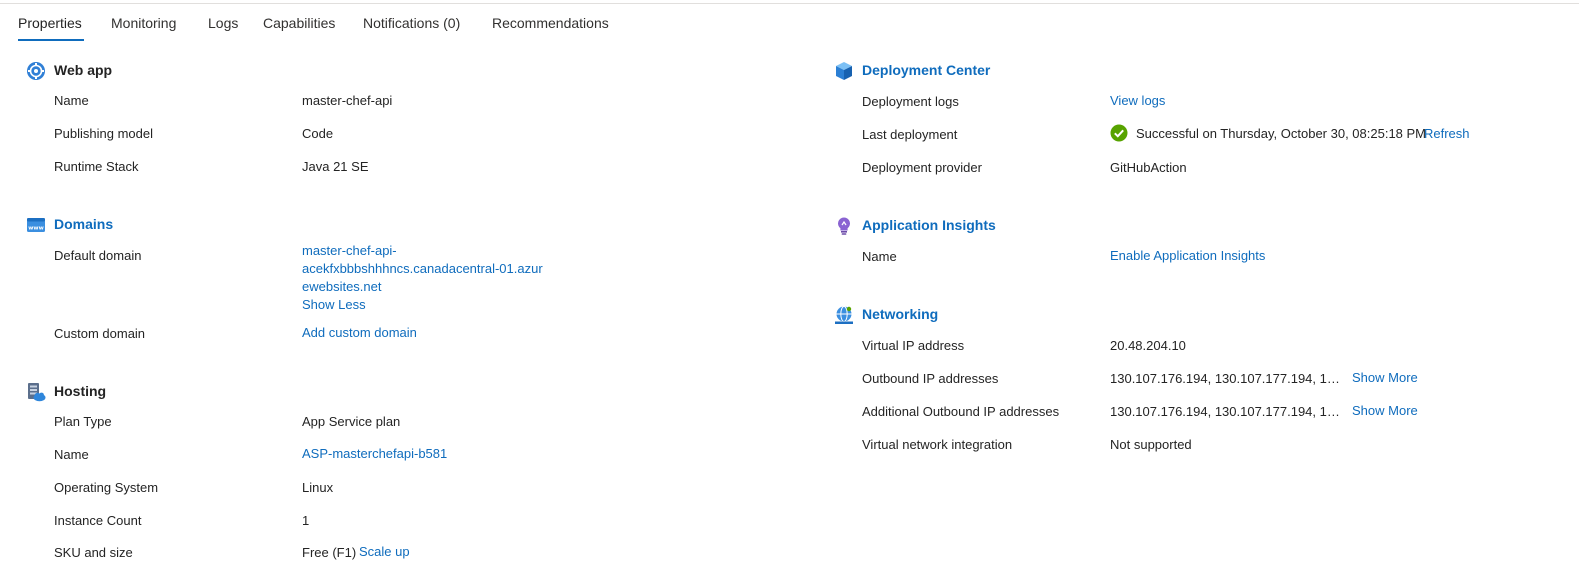  Describe the element at coordinates (922, 167) in the screenshot. I see `deployment-provider-label: Deployment provider` at that location.